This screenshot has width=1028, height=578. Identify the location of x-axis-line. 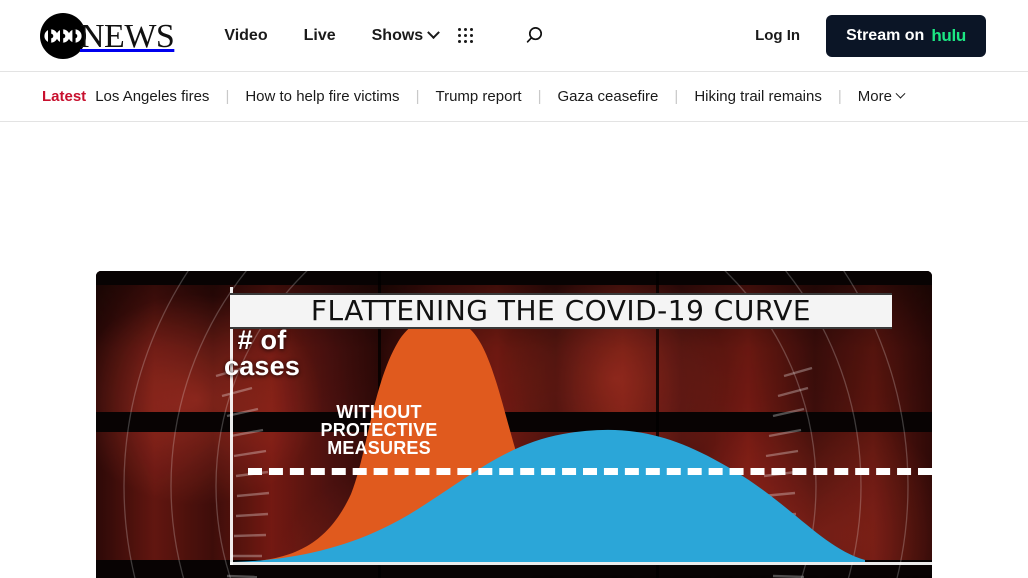
(581, 563).